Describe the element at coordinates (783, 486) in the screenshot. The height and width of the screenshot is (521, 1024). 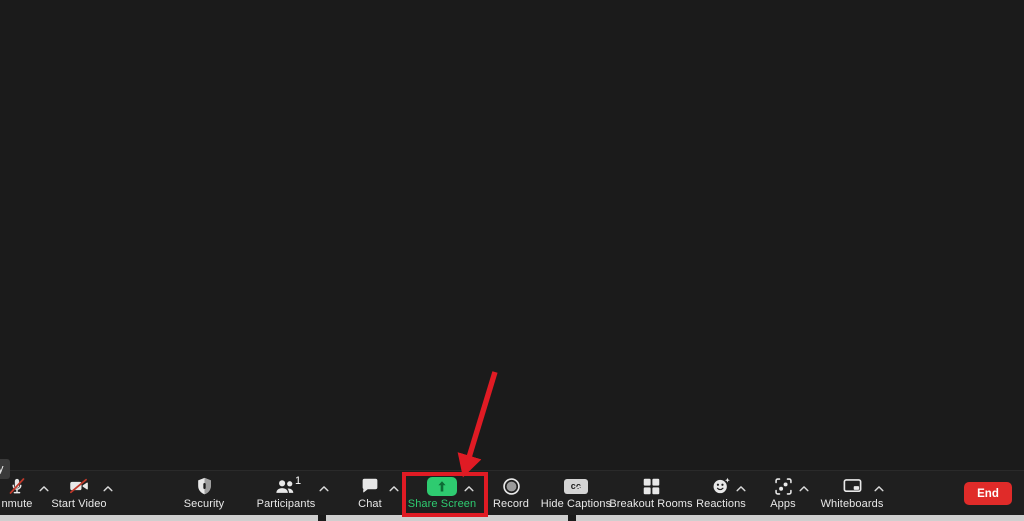
I see `apps-icon` at that location.